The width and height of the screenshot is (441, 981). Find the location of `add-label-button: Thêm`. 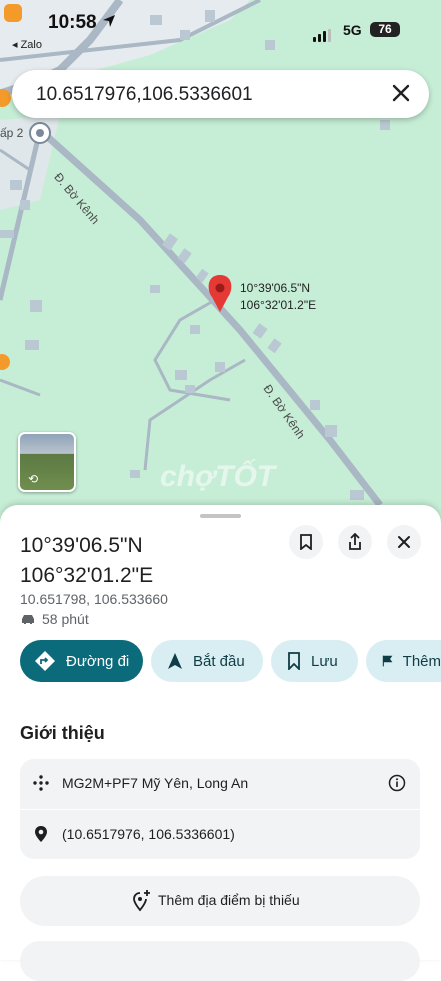

add-label-button: Thêm is located at coordinates (403, 661).